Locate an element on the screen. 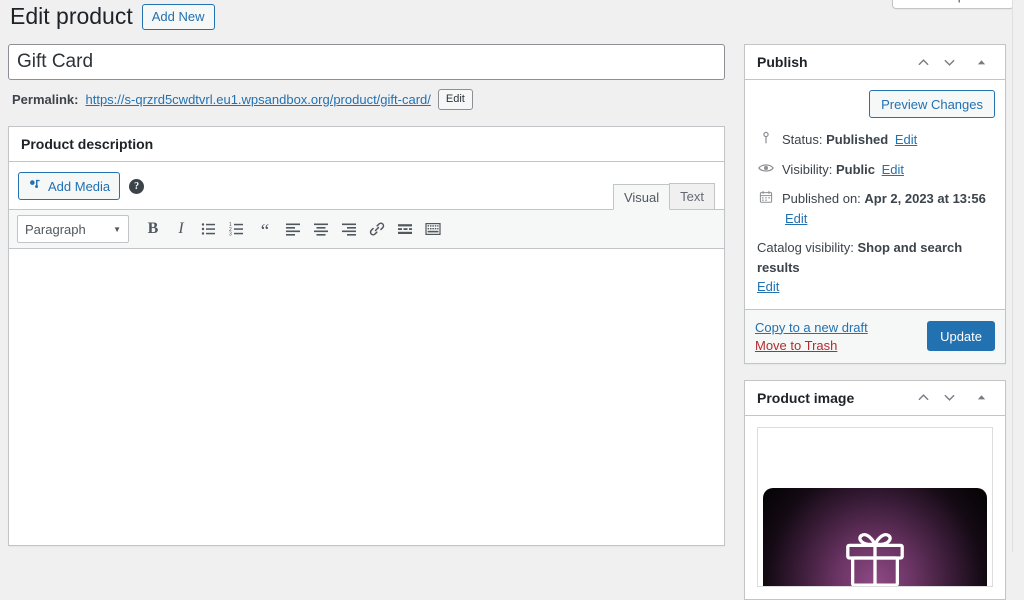 The width and height of the screenshot is (1024, 600). published-on-edit-link: Edit is located at coordinates (796, 218).